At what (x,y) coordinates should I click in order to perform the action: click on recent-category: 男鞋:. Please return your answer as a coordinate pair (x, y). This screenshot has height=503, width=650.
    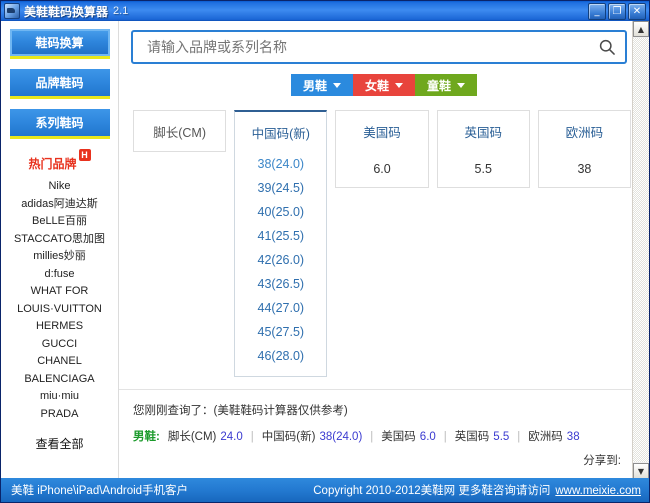
    Looking at the image, I should click on (146, 437).